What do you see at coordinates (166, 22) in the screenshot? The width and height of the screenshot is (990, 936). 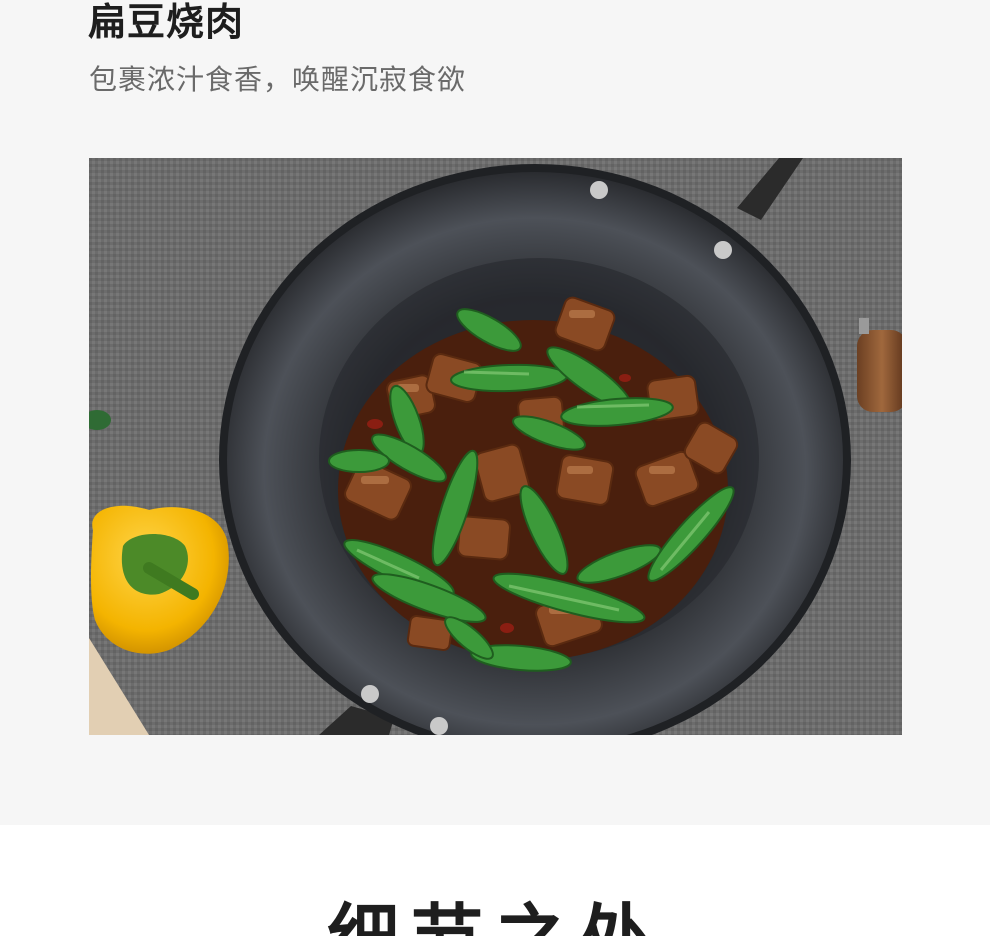 I see `dish-title: 扁豆烧肉` at bounding box center [166, 22].